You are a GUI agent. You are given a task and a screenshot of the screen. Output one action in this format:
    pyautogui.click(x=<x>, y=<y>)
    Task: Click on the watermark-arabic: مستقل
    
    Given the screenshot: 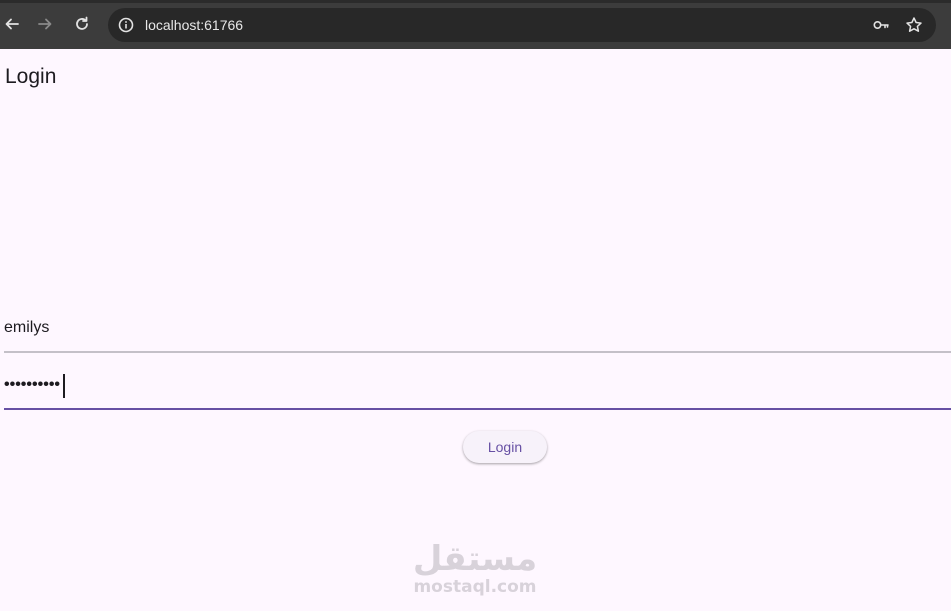 What is the action you would take?
    pyautogui.click(x=475, y=559)
    